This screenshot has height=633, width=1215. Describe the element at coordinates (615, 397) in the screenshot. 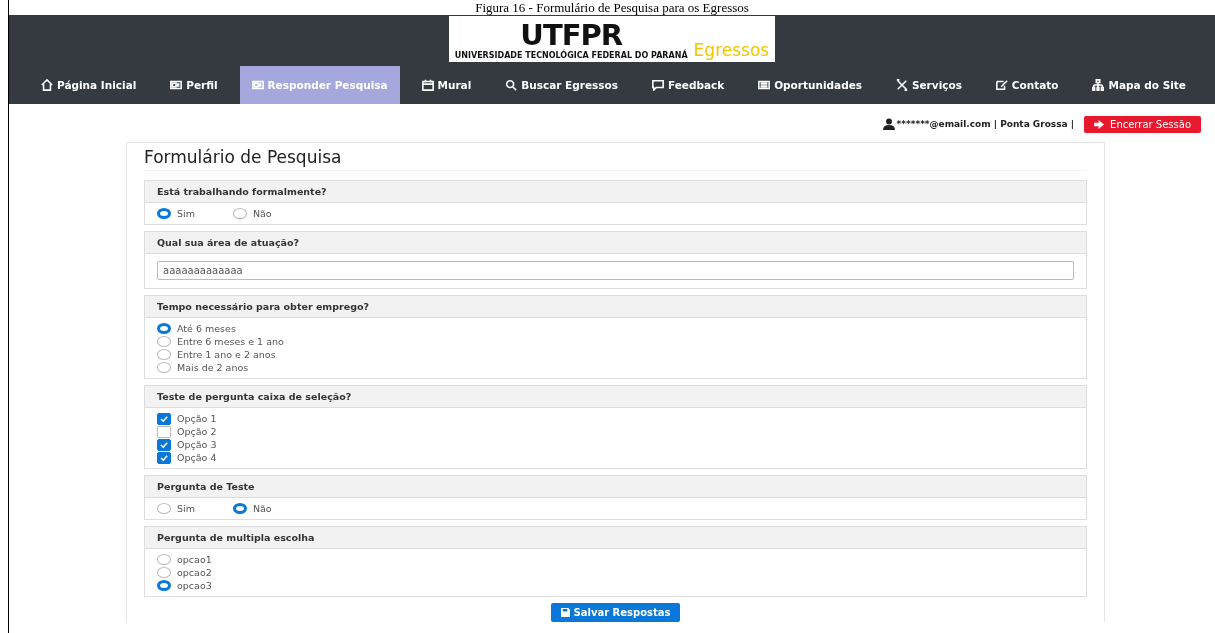

I see `question-label: Teste de pergunta caixa de seleção?` at that location.